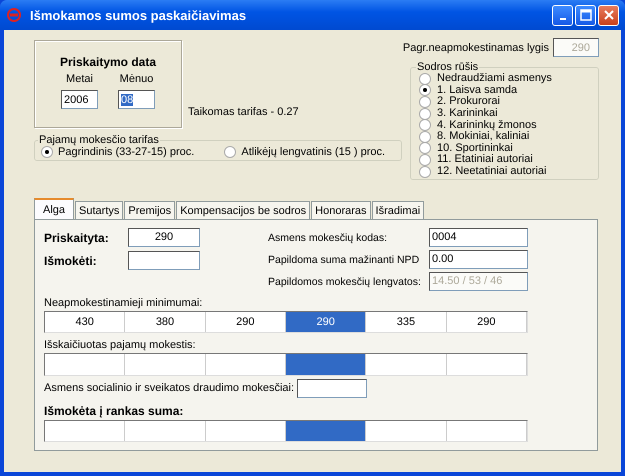  Describe the element at coordinates (139, 15) in the screenshot. I see `window-title: Išmokamos sumos paskaičiavimas` at that location.